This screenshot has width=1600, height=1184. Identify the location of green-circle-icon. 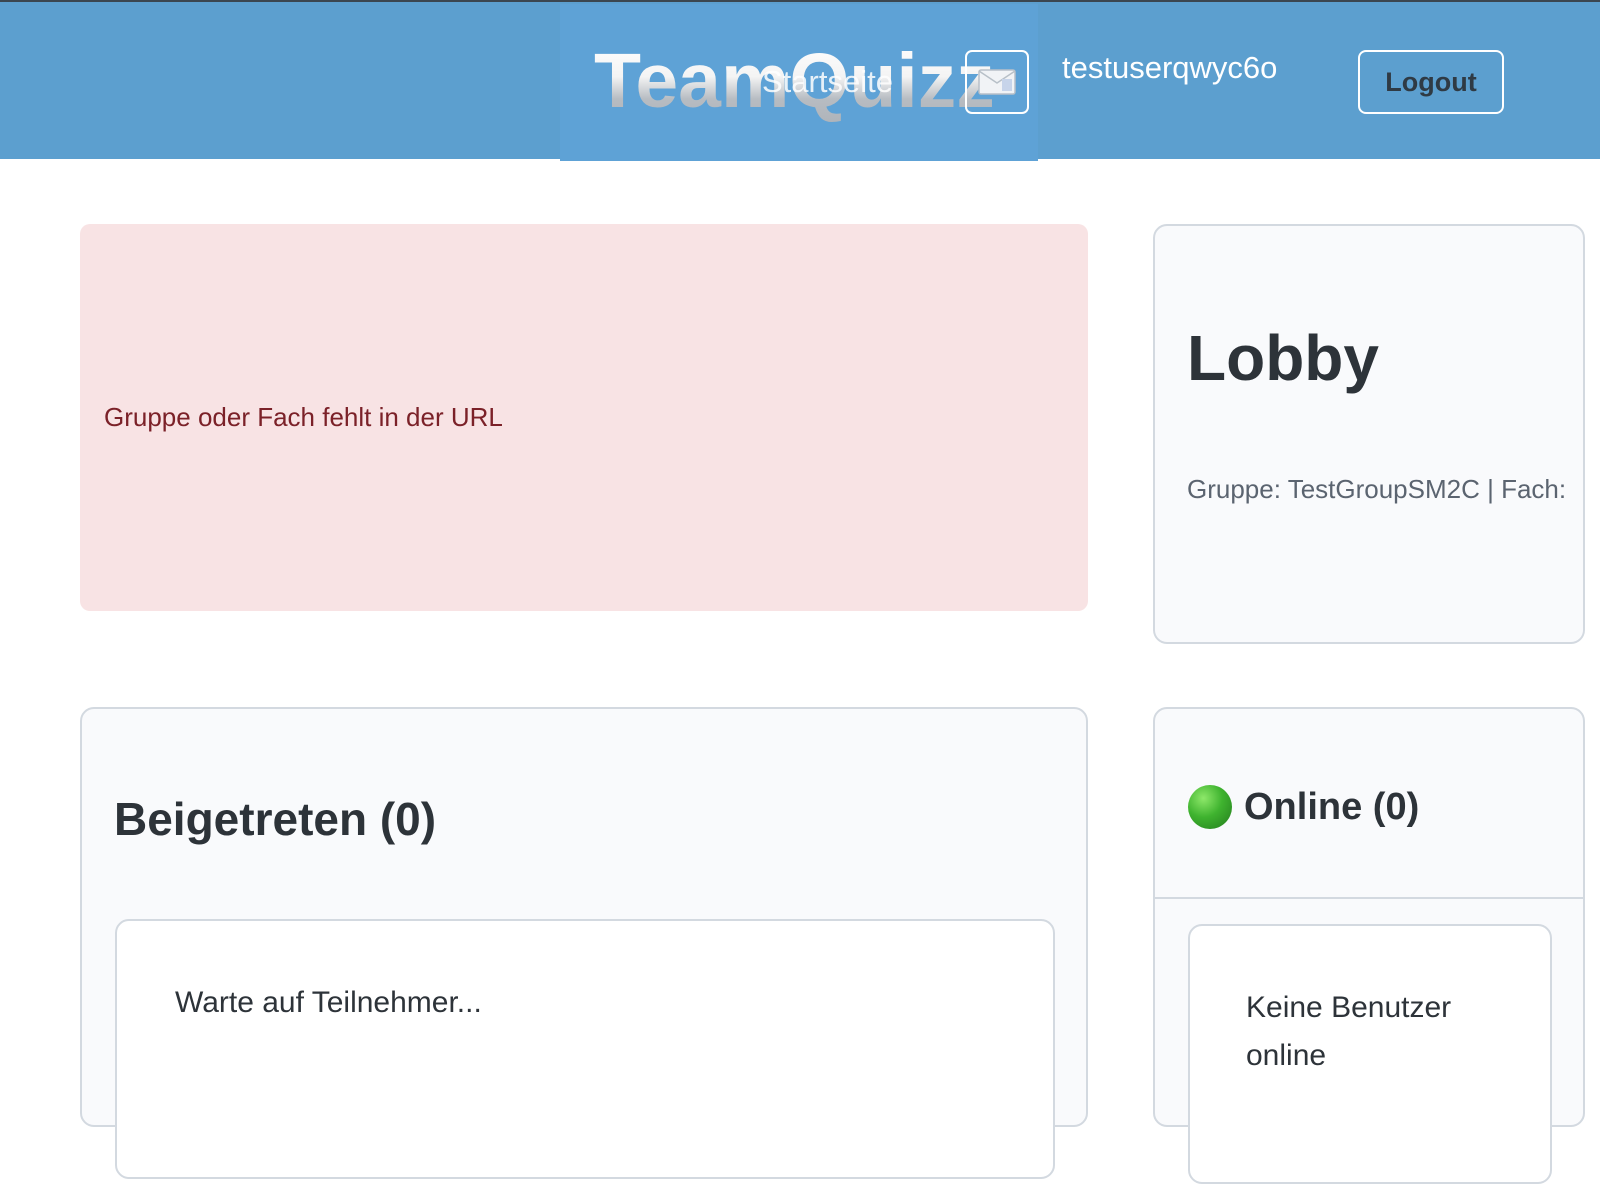
(1210, 807).